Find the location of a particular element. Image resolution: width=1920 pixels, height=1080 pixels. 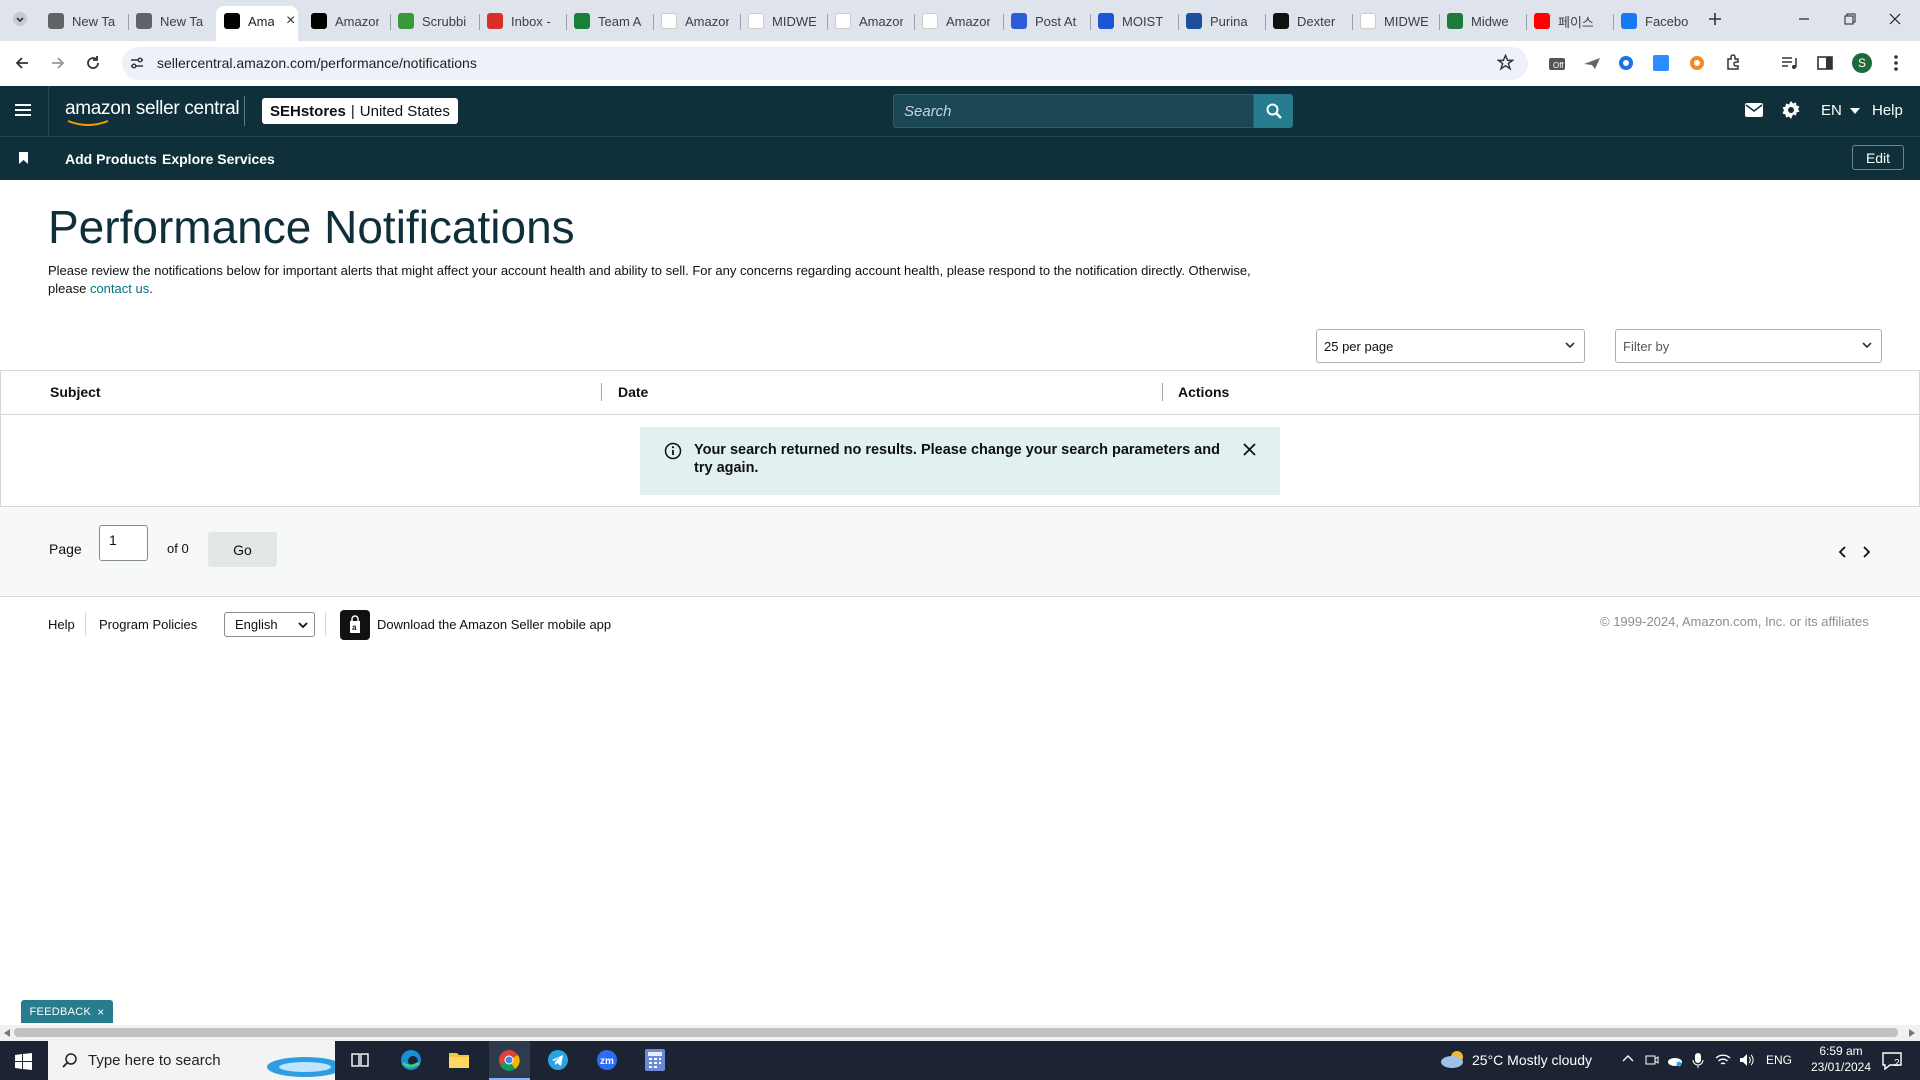

onedrive-icon is located at coordinates (1675, 1060).